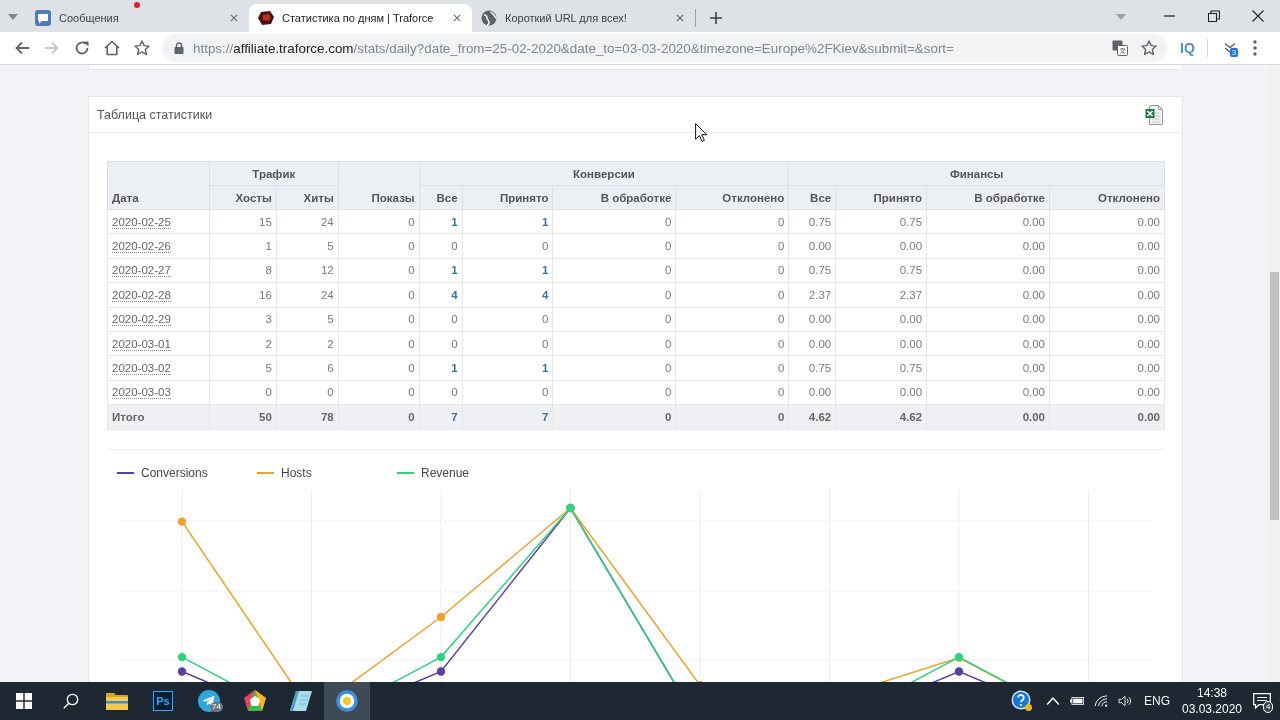 Image resolution: width=1280 pixels, height=720 pixels. I want to click on restore-icon, so click(1214, 16).